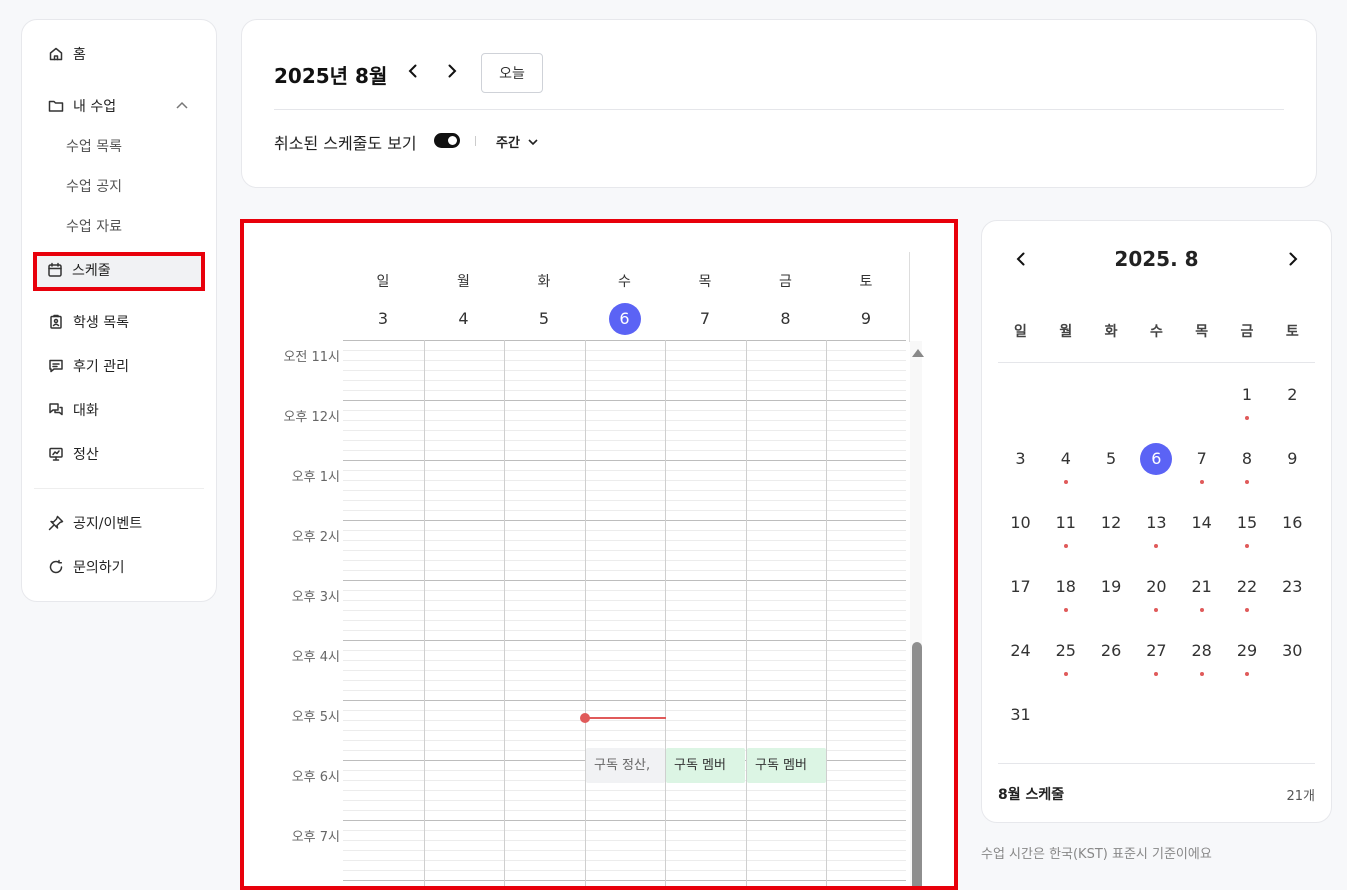 The image size is (1347, 890). I want to click on mini-date-number: 21, so click(1201, 586).